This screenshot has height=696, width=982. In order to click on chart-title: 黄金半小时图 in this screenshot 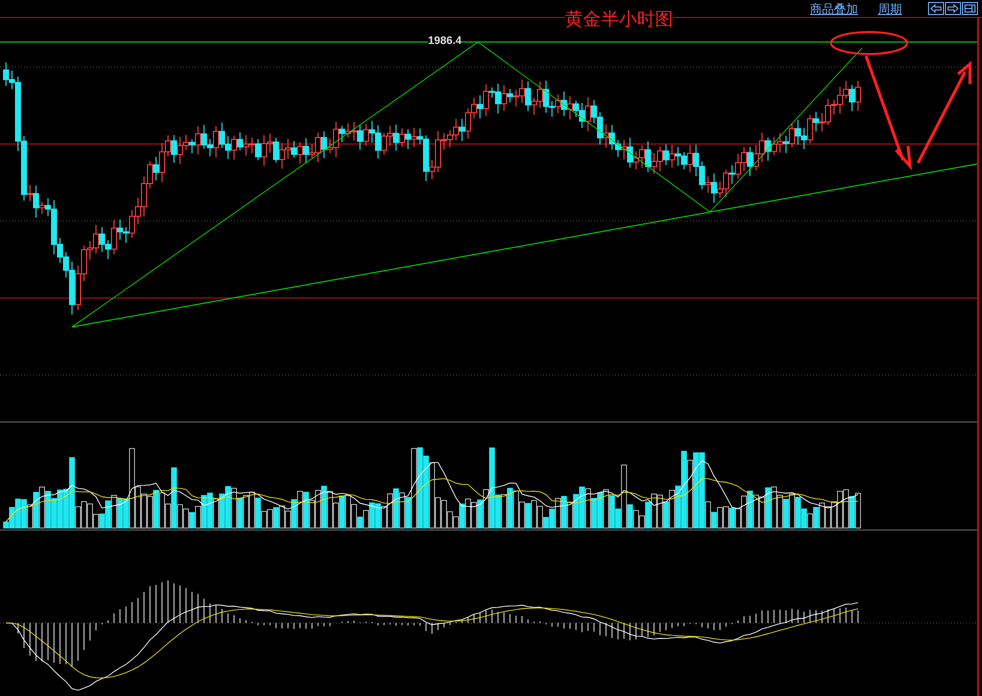, I will do `click(619, 19)`.